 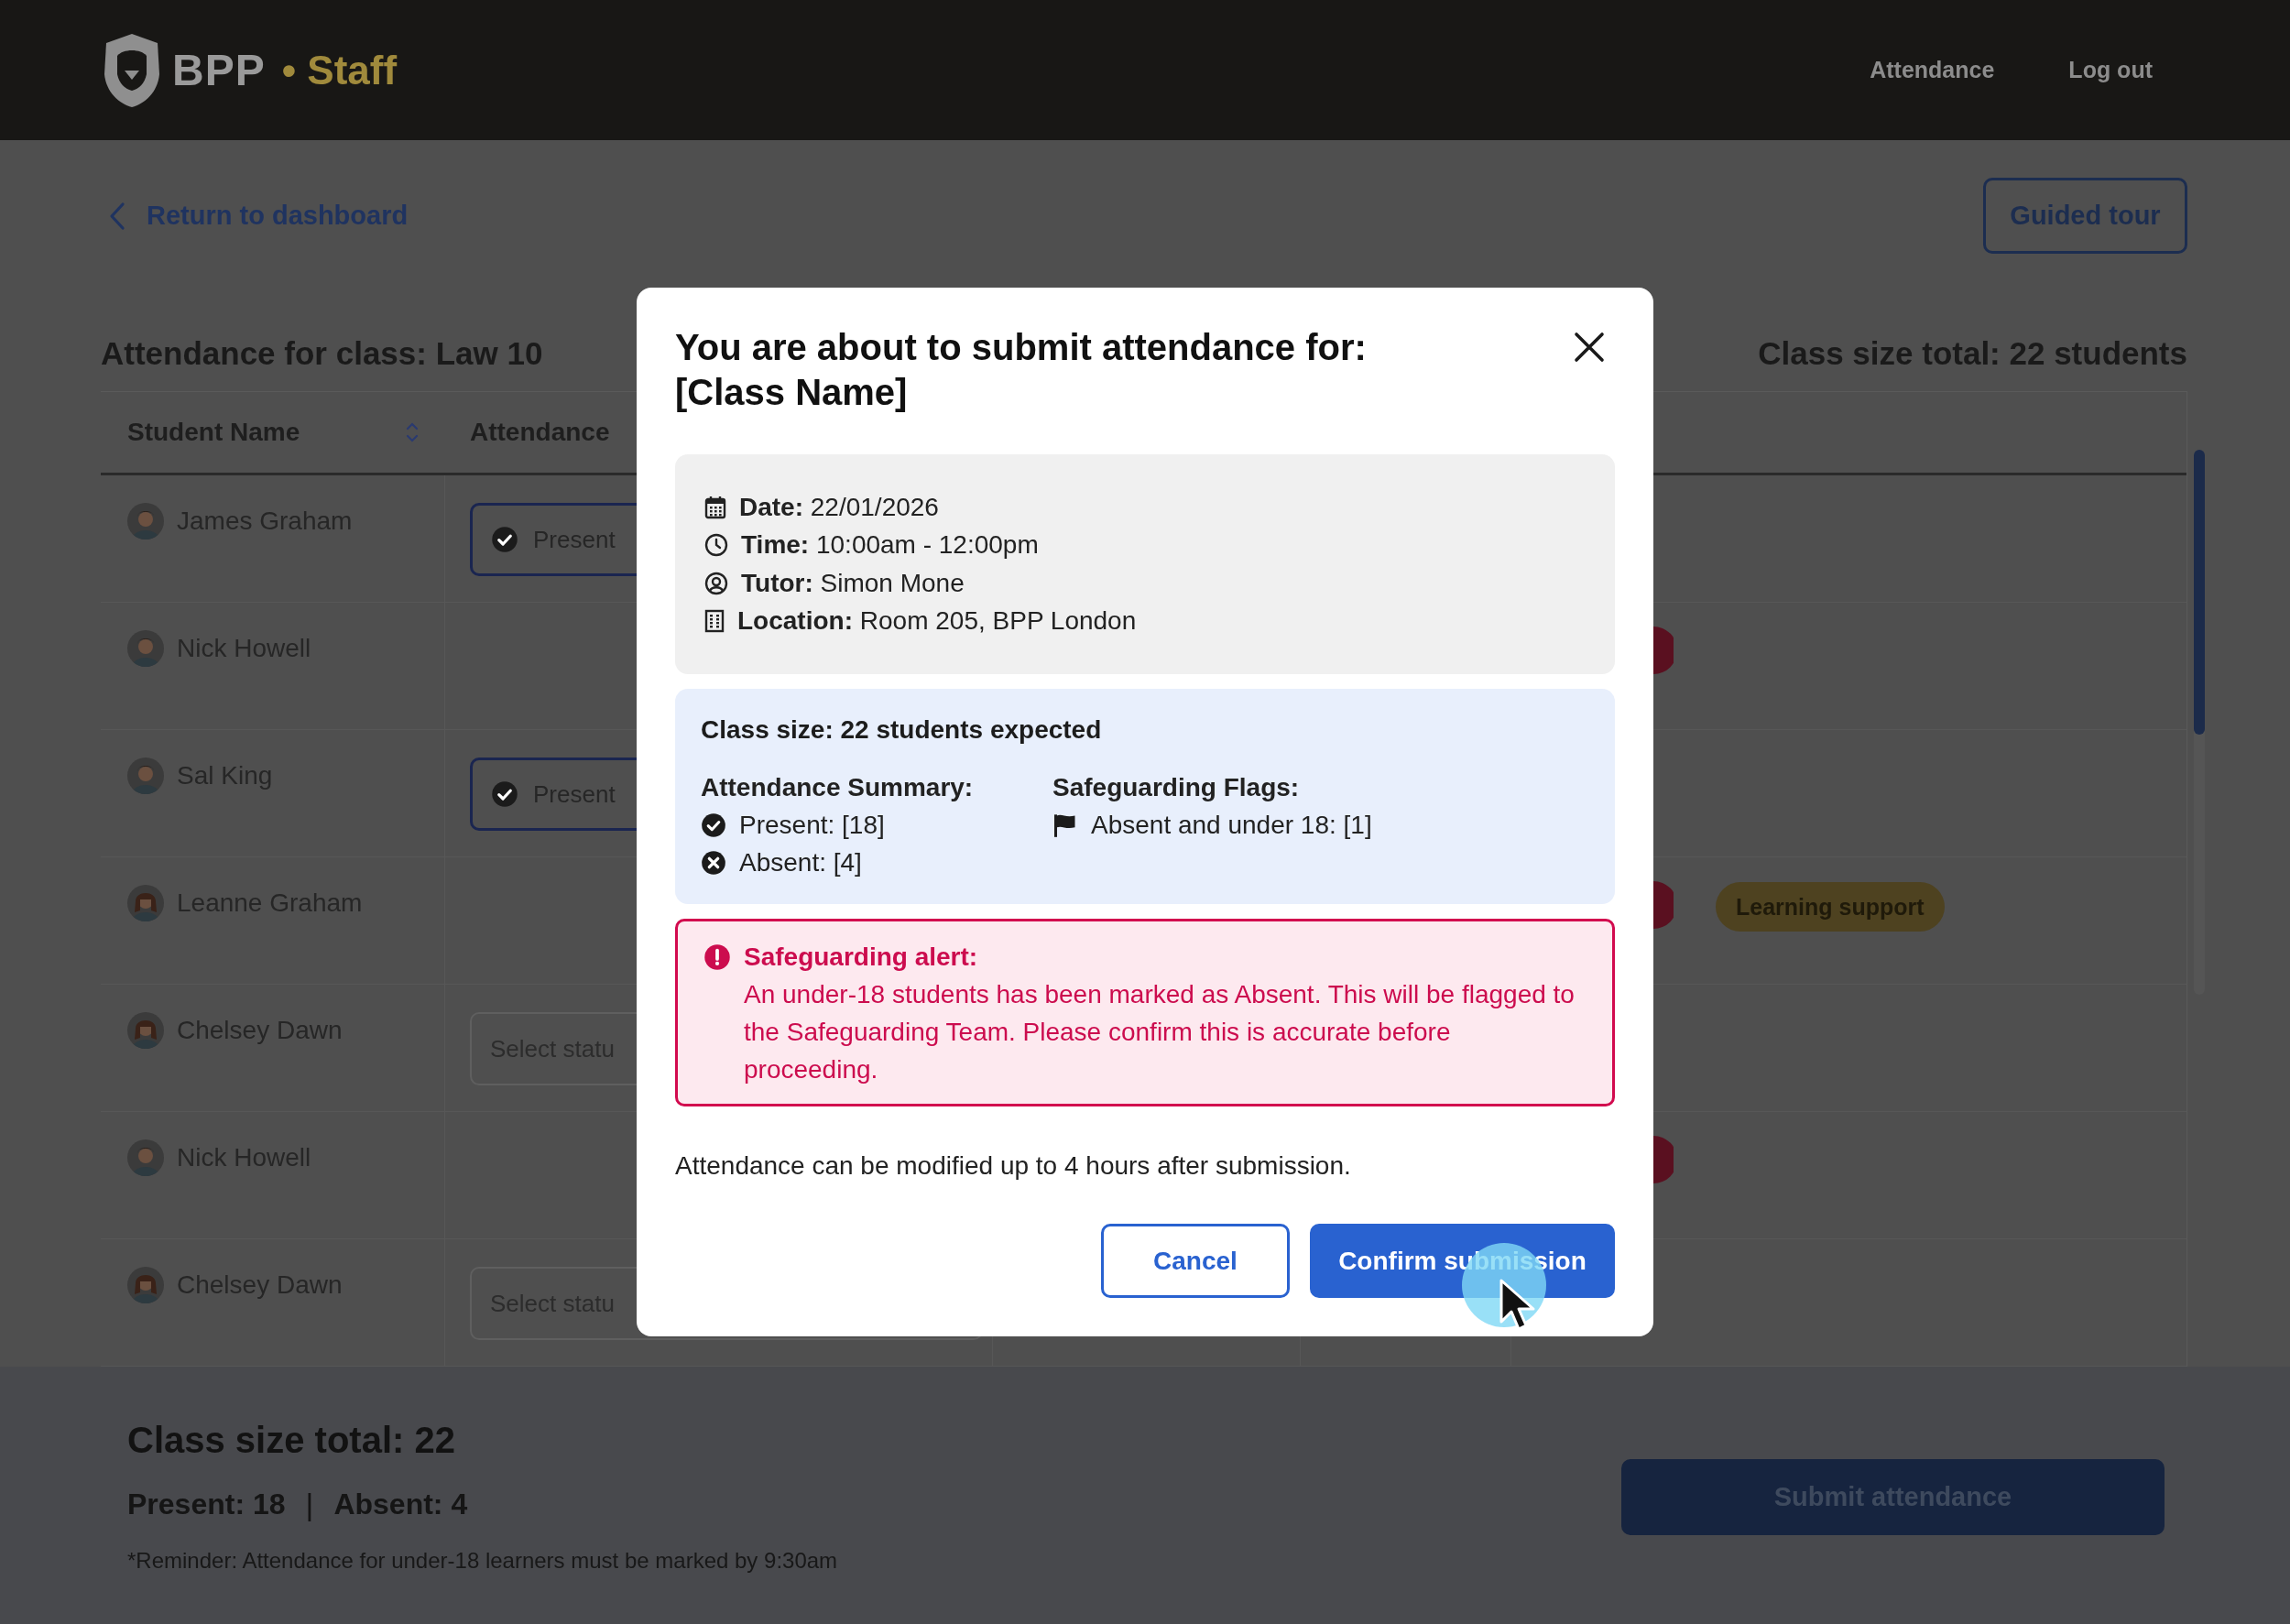 What do you see at coordinates (1022, 370) in the screenshot?
I see `dialog-title: You are about to submit attendance for: [Class Name]` at bounding box center [1022, 370].